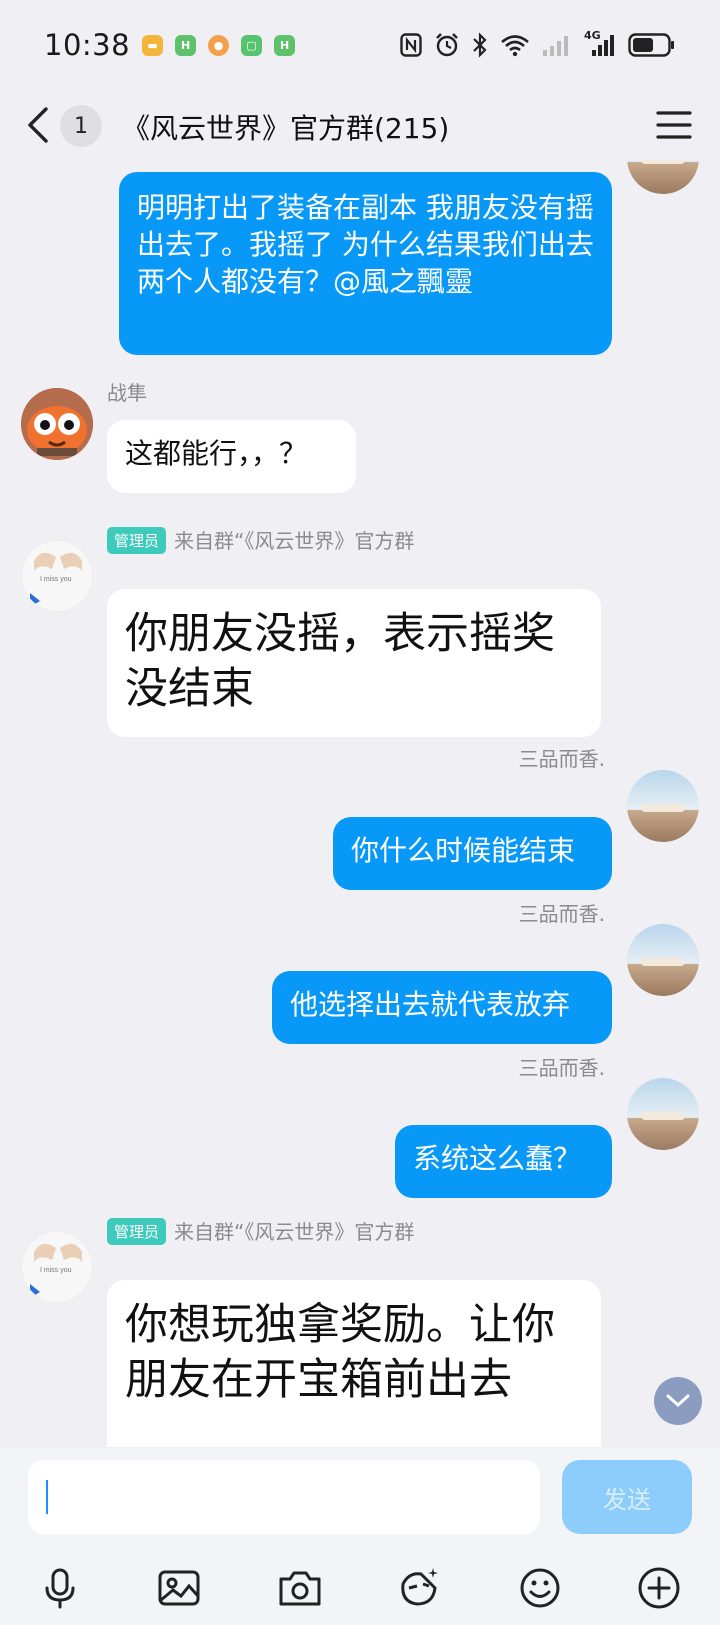 Image resolution: width=720 pixels, height=1625 pixels. I want to click on chat-header: 1 《风云世界》官方群(215), so click(360, 125).